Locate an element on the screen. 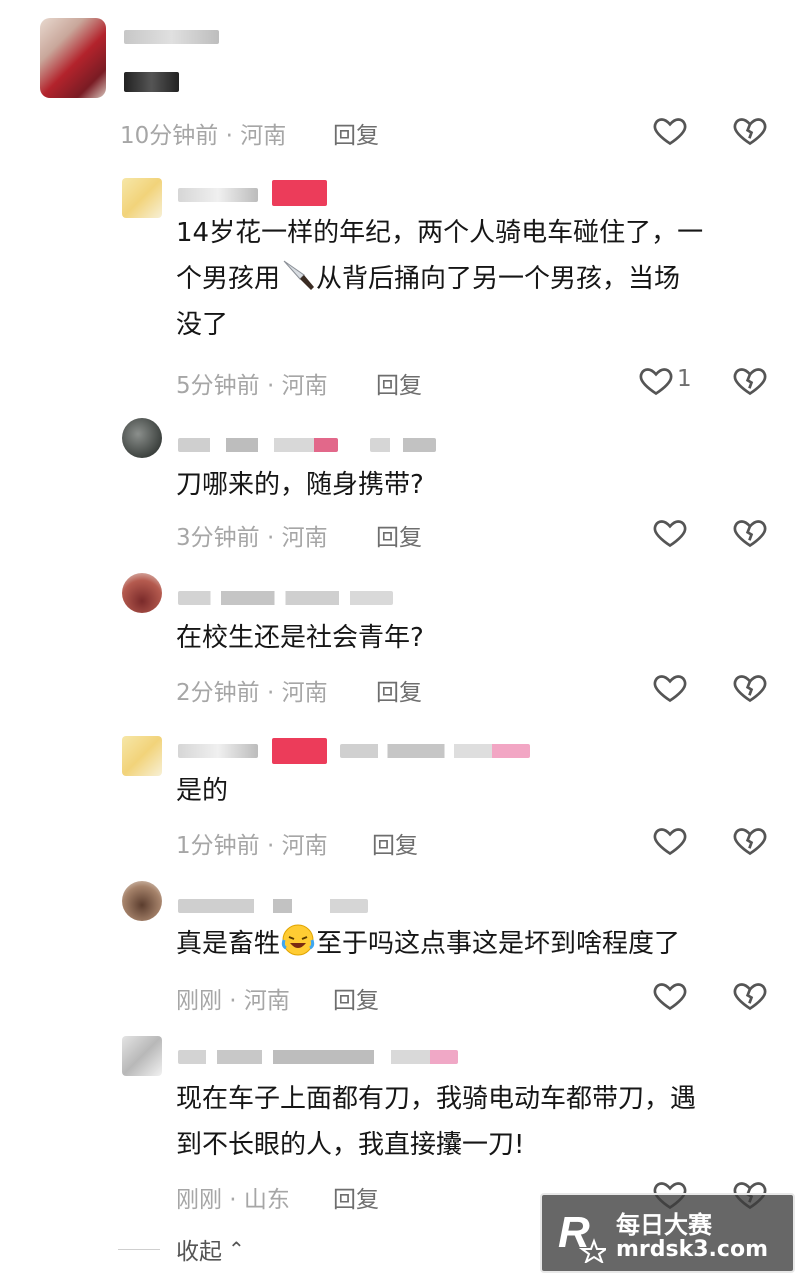 The image size is (800, 1283). comment-text: 刀哪来的，随身携带? is located at coordinates (300, 485).